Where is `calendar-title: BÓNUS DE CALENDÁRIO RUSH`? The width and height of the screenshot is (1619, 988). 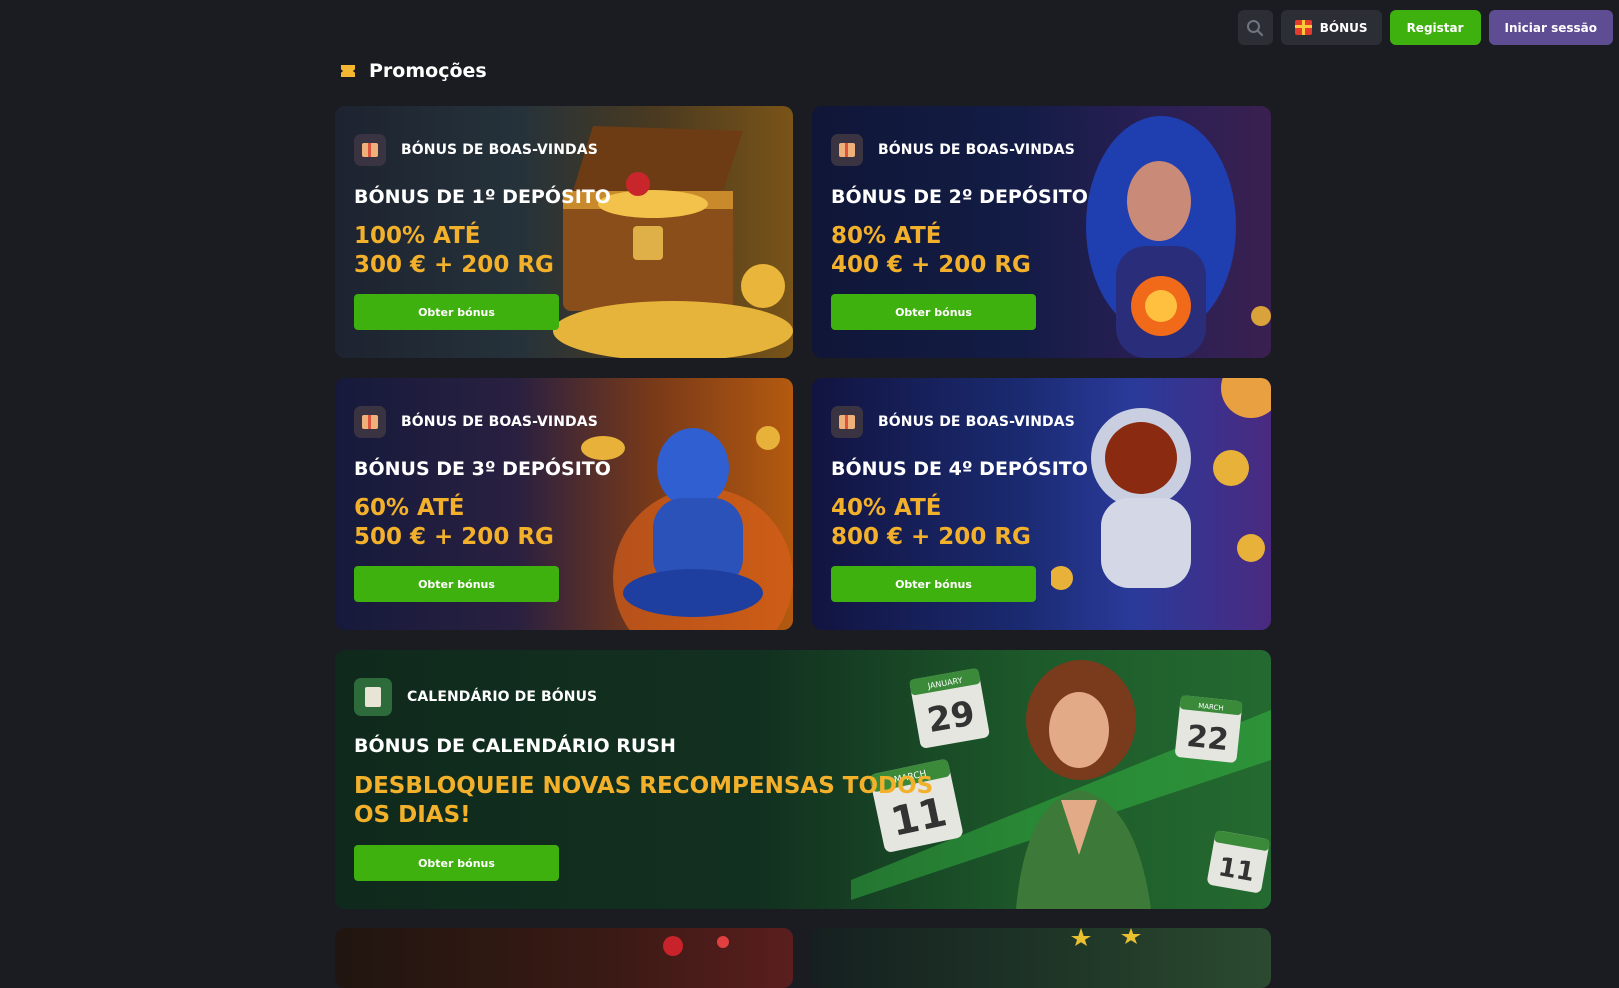 calendar-title: BÓNUS DE CALENDÁRIO RUSH is located at coordinates (515, 746).